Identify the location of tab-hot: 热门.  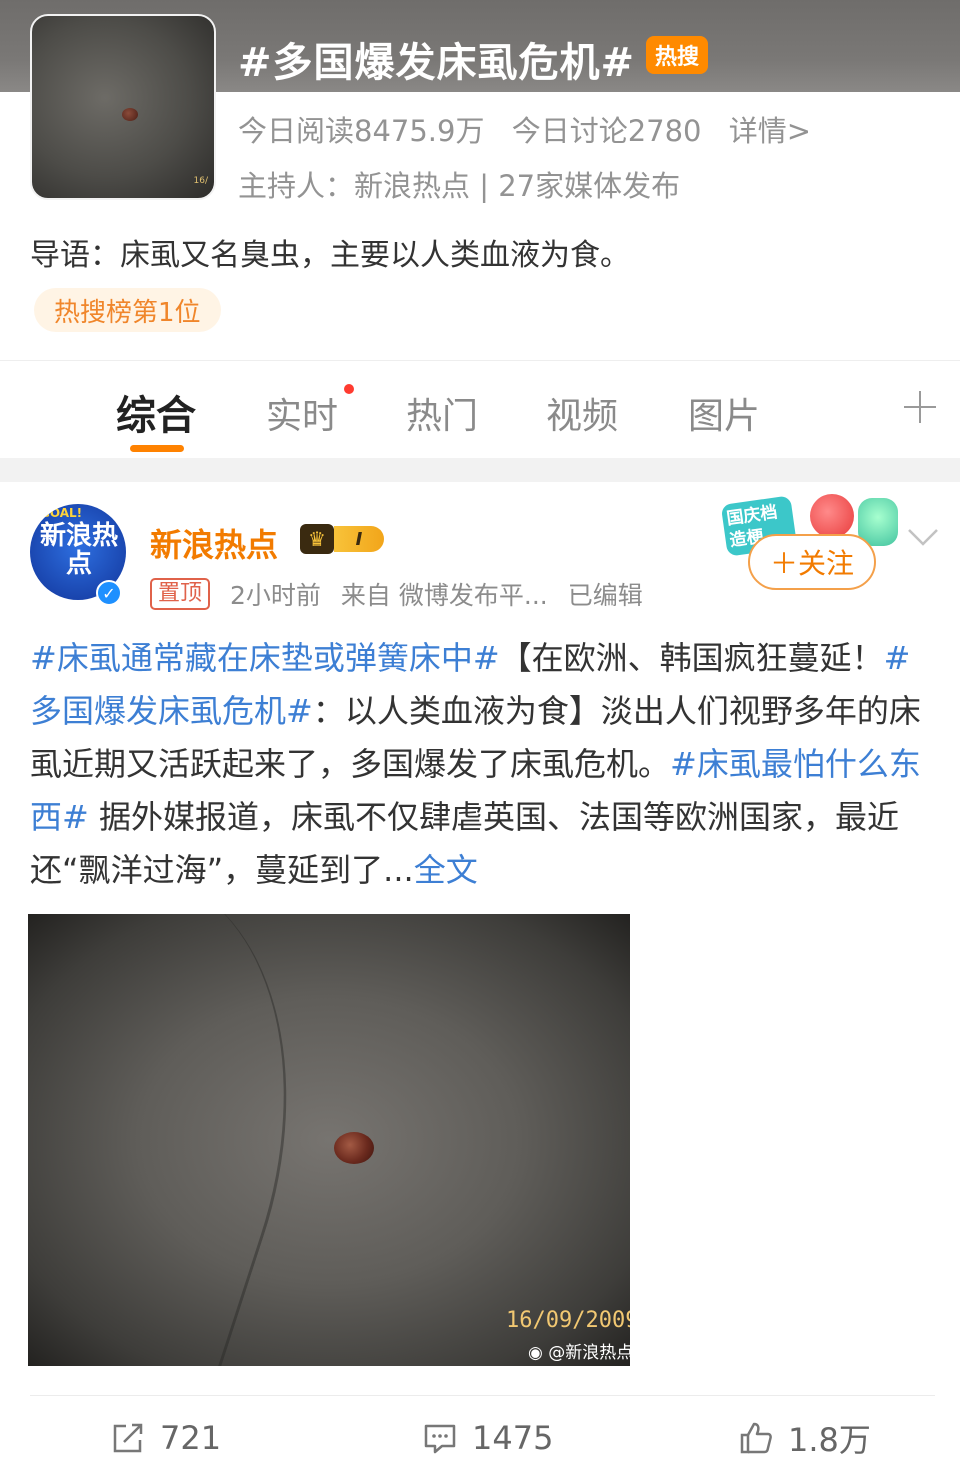
(442, 413).